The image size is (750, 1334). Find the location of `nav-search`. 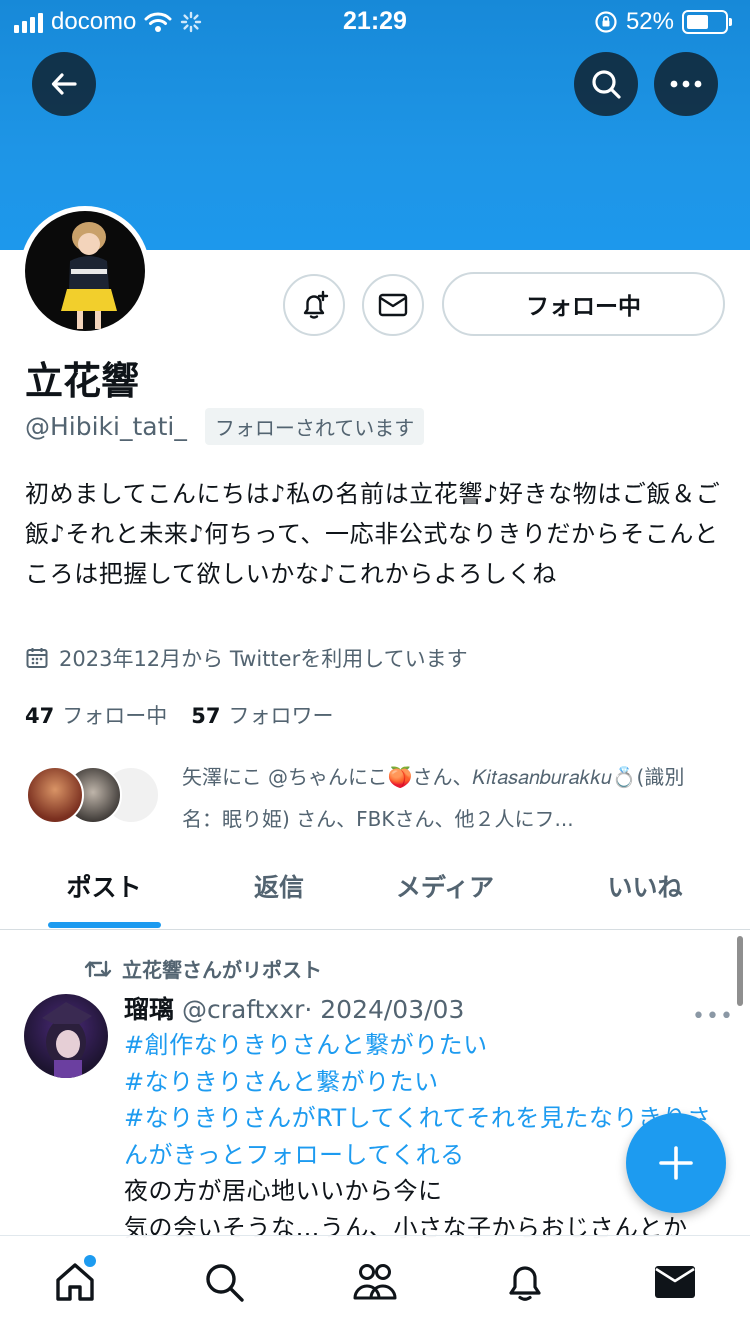

nav-search is located at coordinates (224, 1282).